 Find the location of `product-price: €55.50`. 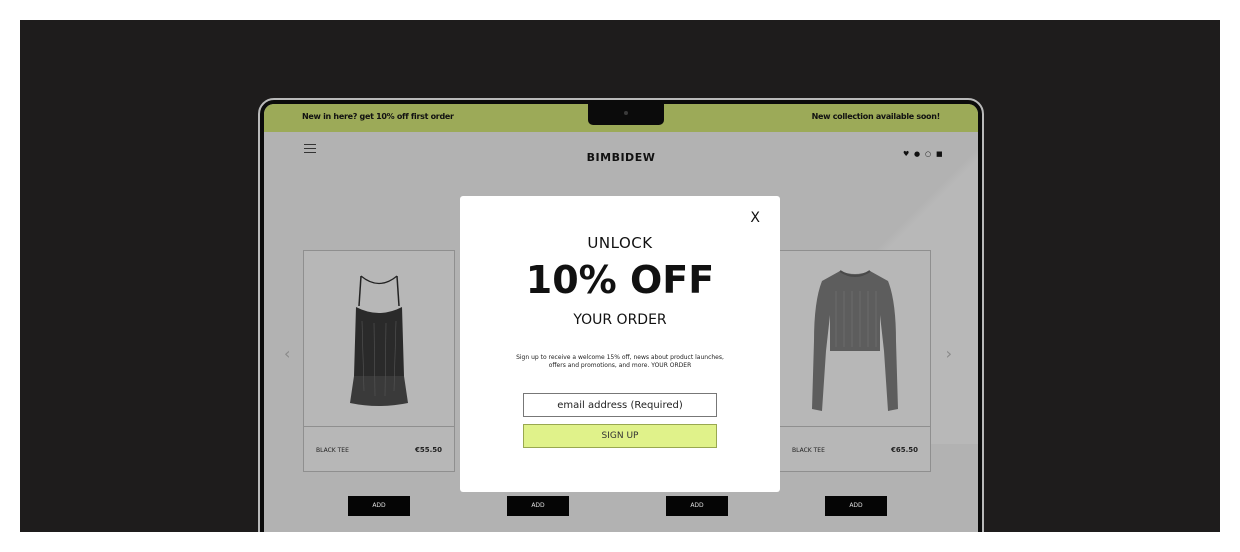

product-price: €55.50 is located at coordinates (428, 450).